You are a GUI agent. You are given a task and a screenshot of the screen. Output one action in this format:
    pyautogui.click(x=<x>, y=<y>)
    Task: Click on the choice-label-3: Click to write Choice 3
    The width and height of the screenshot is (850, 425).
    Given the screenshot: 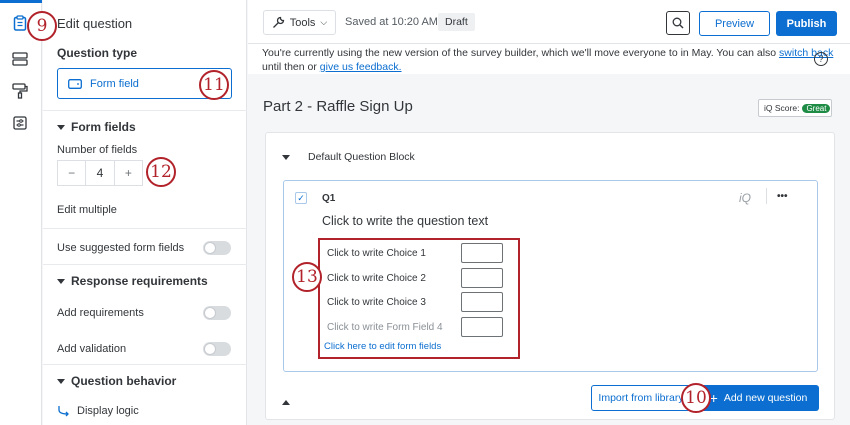 What is the action you would take?
    pyautogui.click(x=376, y=302)
    